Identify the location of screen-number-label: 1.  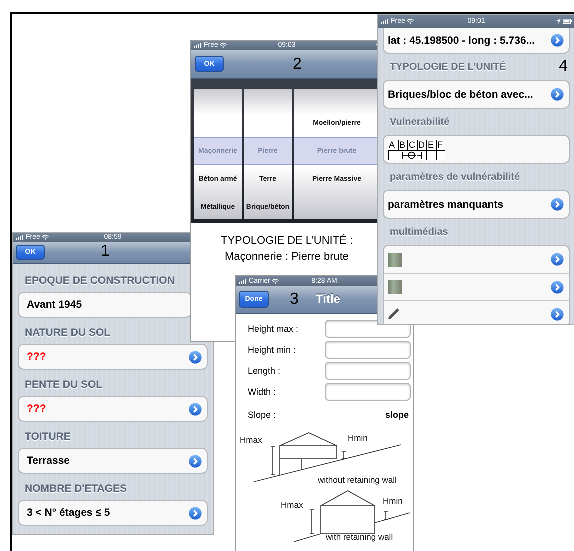
(105, 252).